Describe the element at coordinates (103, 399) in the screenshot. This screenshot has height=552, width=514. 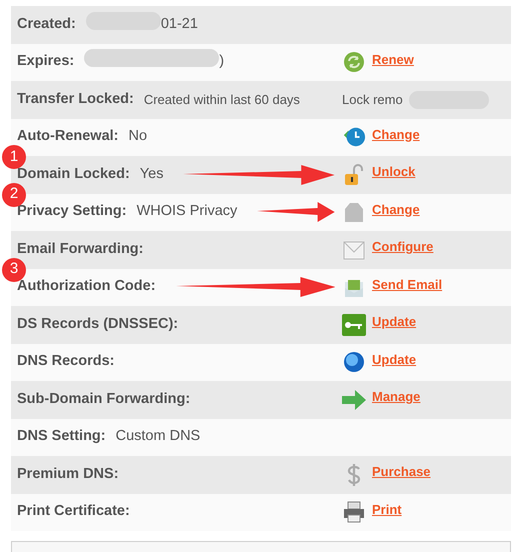
I see `field-label: Sub-Domain Forwarding:` at that location.